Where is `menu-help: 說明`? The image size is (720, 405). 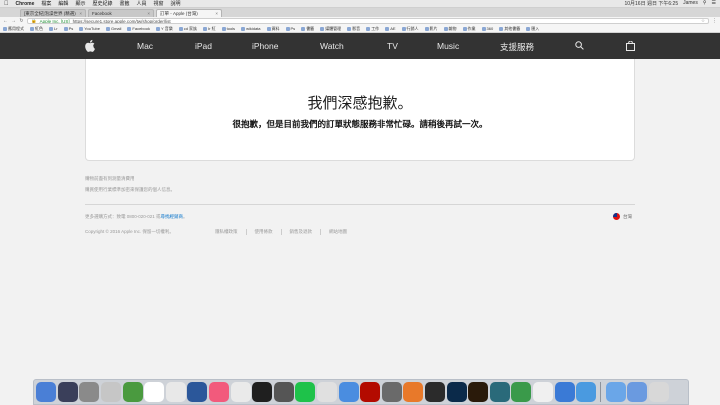 menu-help: 說明 is located at coordinates (176, 3).